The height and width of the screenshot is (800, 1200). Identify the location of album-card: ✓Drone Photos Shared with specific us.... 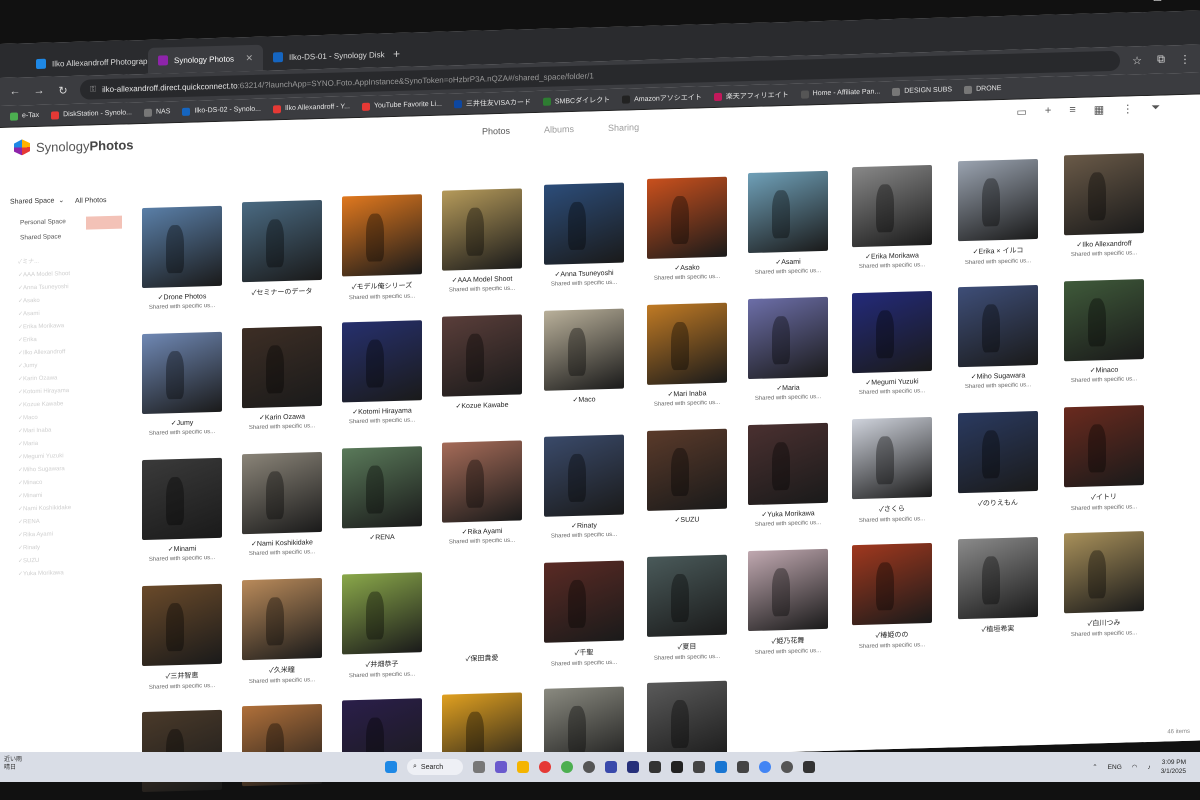
(182, 258).